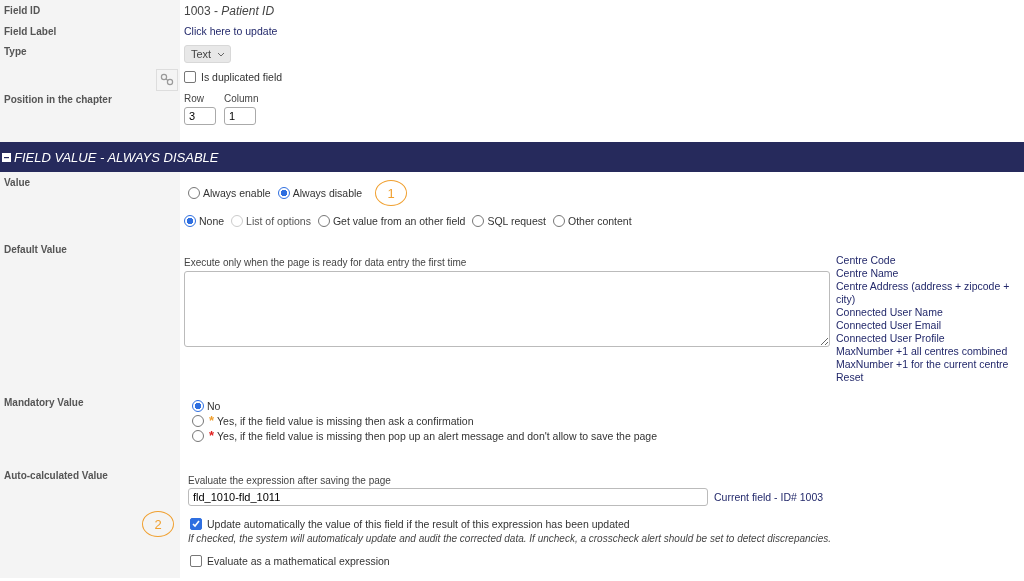  I want to click on radio-label: Always enable, so click(237, 193).